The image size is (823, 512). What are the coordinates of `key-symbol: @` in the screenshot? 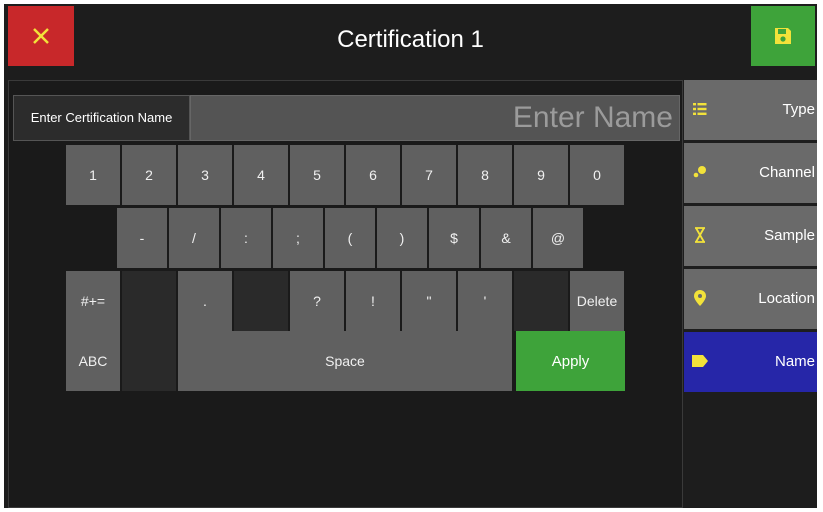 It's located at (558, 238).